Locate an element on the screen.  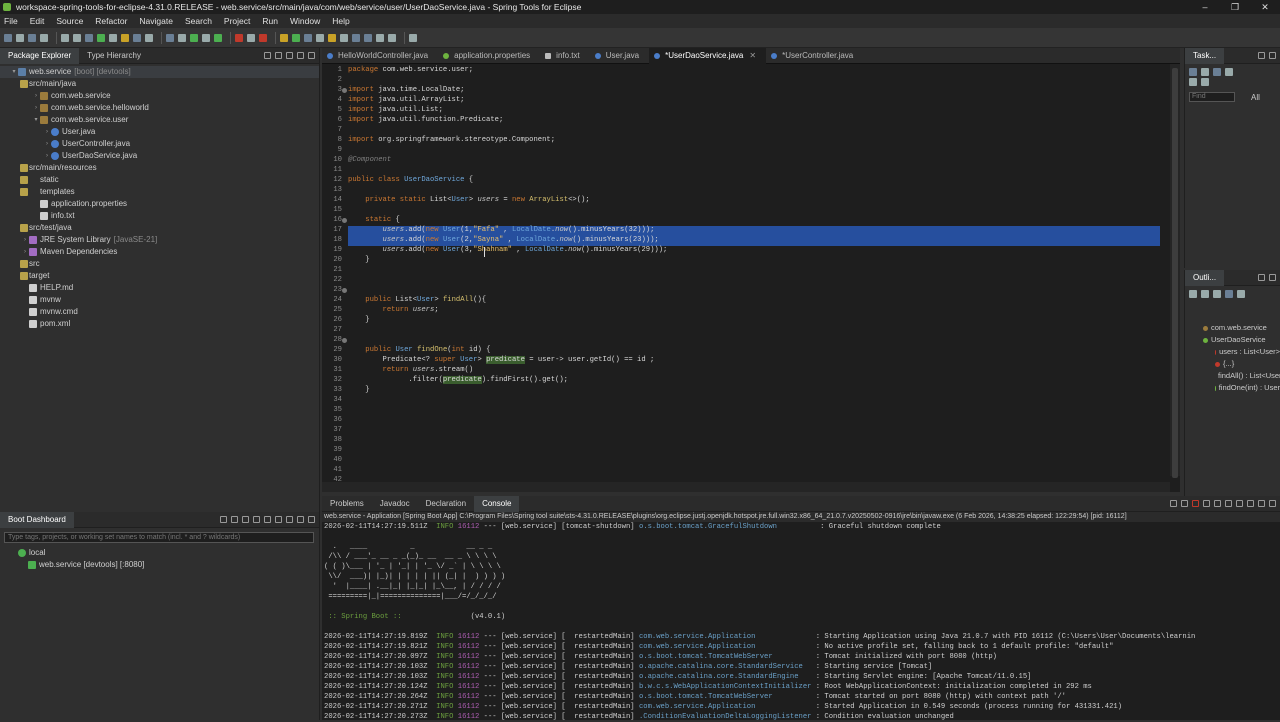
menu-run: Run is located at coordinates (270, 21).